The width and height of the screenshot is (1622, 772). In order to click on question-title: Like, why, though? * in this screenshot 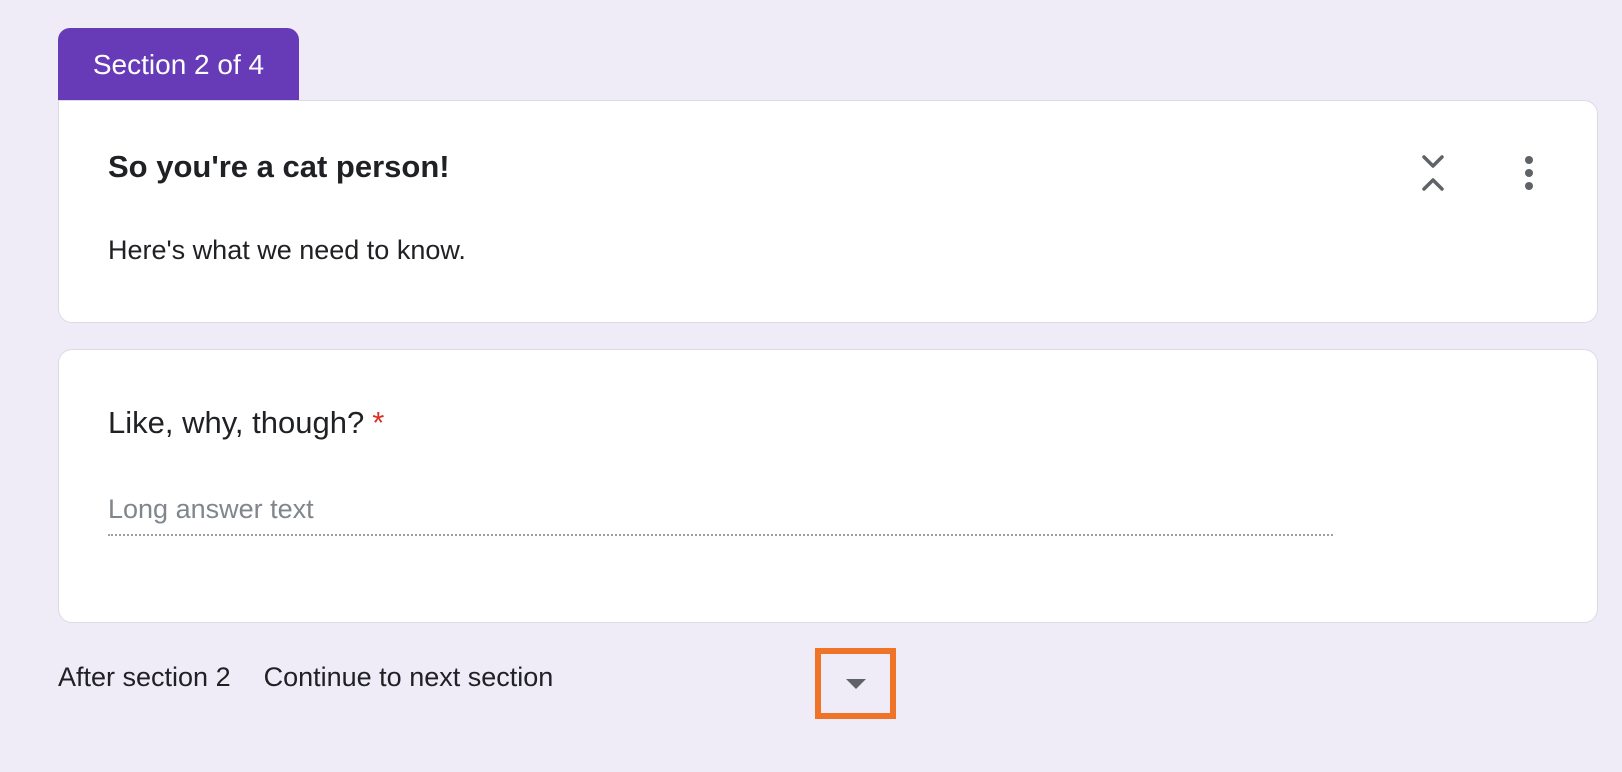, I will do `click(246, 423)`.